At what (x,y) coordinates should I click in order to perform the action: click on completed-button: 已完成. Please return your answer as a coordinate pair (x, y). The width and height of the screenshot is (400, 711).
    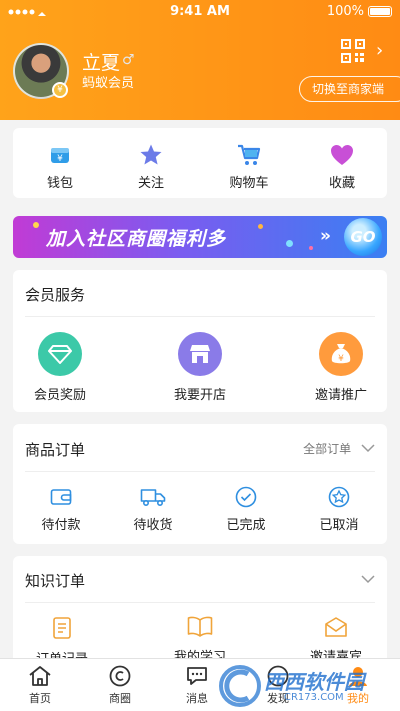
    Looking at the image, I should click on (246, 508).